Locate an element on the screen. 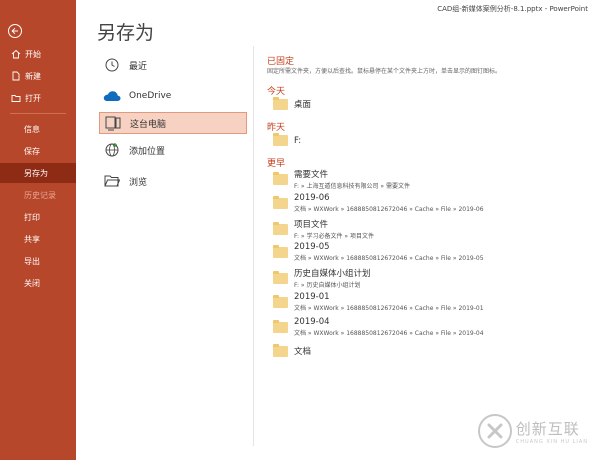 The width and height of the screenshot is (600, 460). nav-save-as: 另存为 is located at coordinates (38, 173).